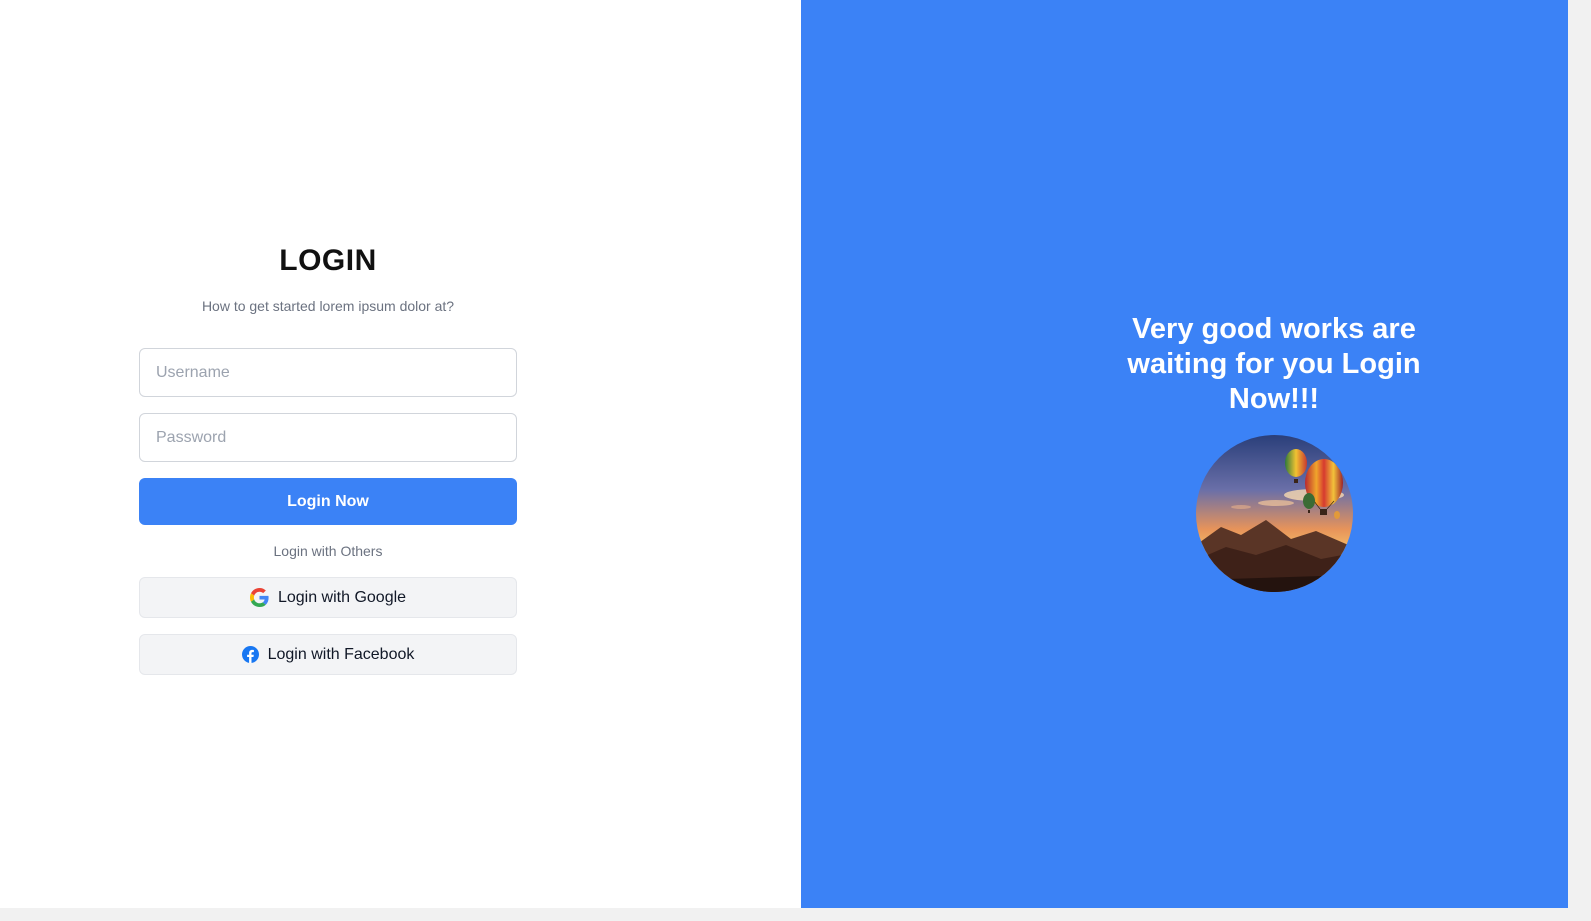 Image resolution: width=1591 pixels, height=921 pixels. I want to click on facebook-icon, so click(250, 654).